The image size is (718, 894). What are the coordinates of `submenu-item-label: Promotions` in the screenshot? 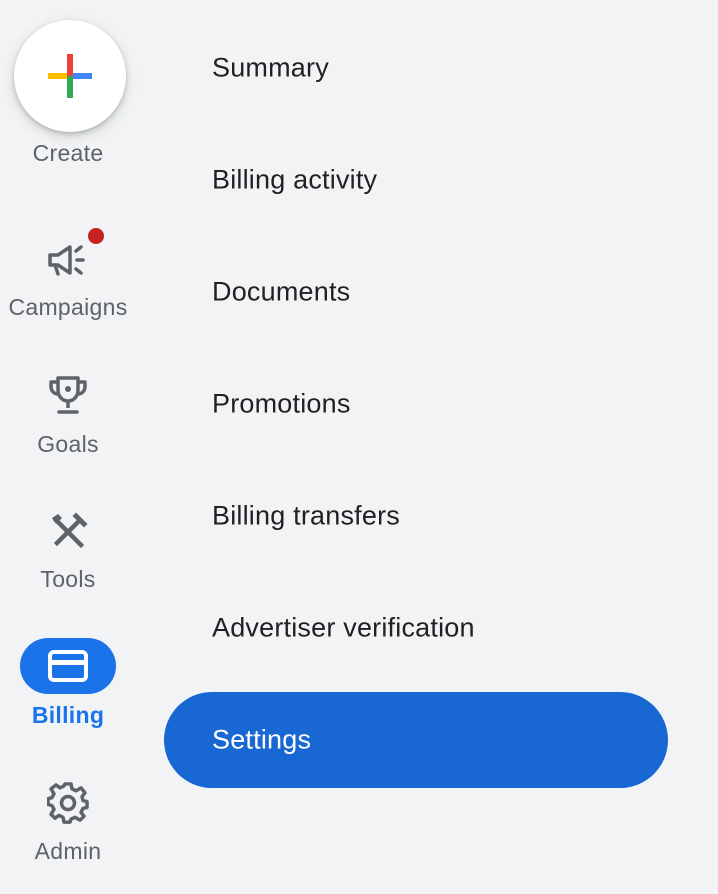 It's located at (281, 403).